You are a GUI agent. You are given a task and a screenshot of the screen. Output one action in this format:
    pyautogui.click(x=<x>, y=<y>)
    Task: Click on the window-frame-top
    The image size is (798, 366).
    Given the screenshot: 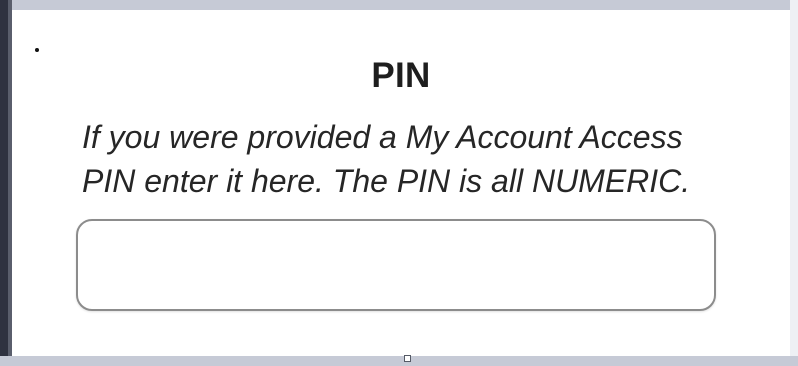 What is the action you would take?
    pyautogui.click(x=399, y=5)
    